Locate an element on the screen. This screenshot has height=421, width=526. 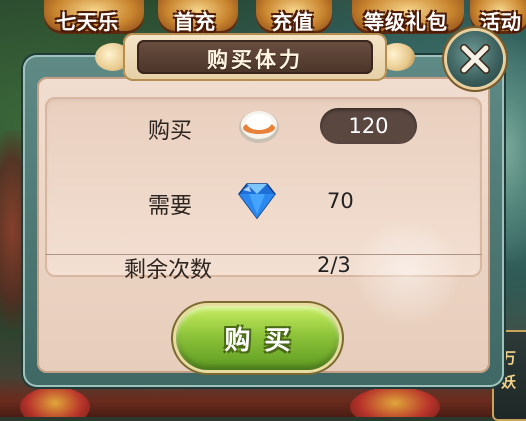
blue-diamond-icon is located at coordinates (257, 201).